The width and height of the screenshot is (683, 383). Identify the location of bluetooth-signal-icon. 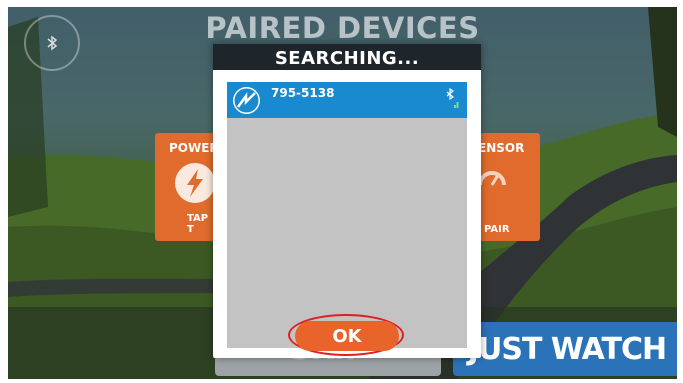
(452, 98).